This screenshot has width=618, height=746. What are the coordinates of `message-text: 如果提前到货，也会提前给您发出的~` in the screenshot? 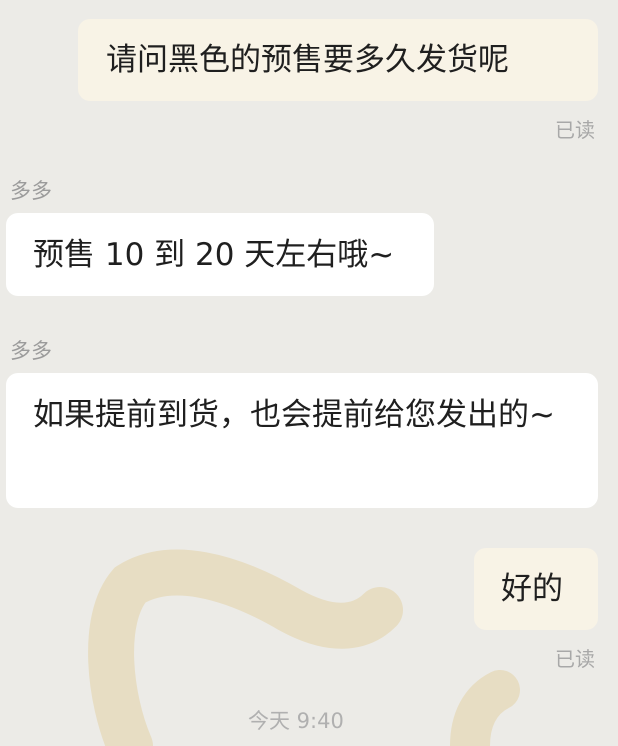 It's located at (294, 415).